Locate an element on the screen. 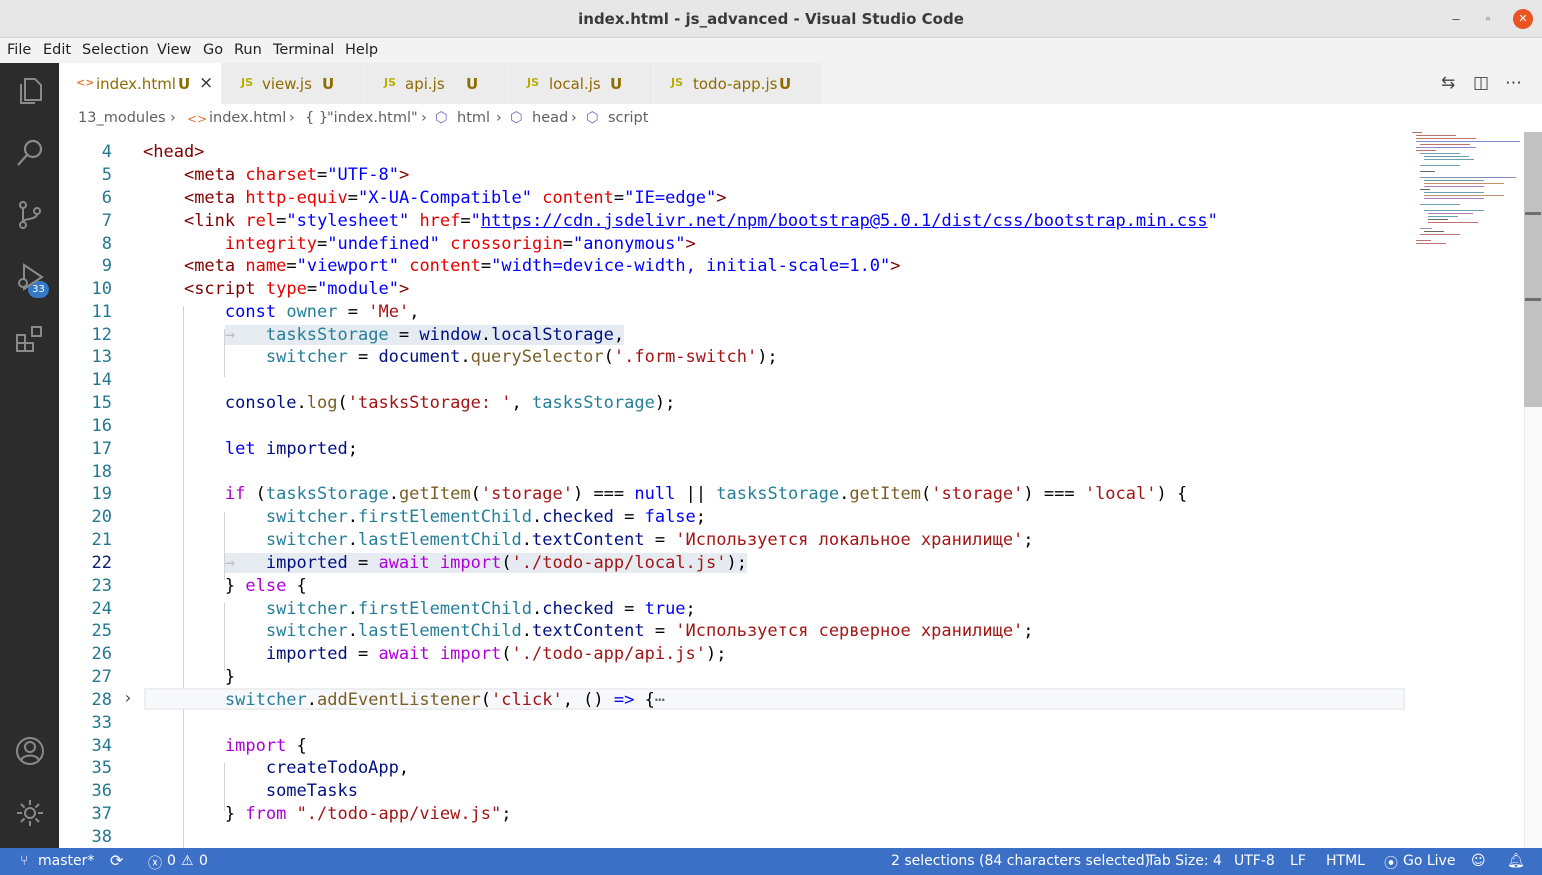 The width and height of the screenshot is (1542, 875). warning-count: 0 is located at coordinates (203, 861).